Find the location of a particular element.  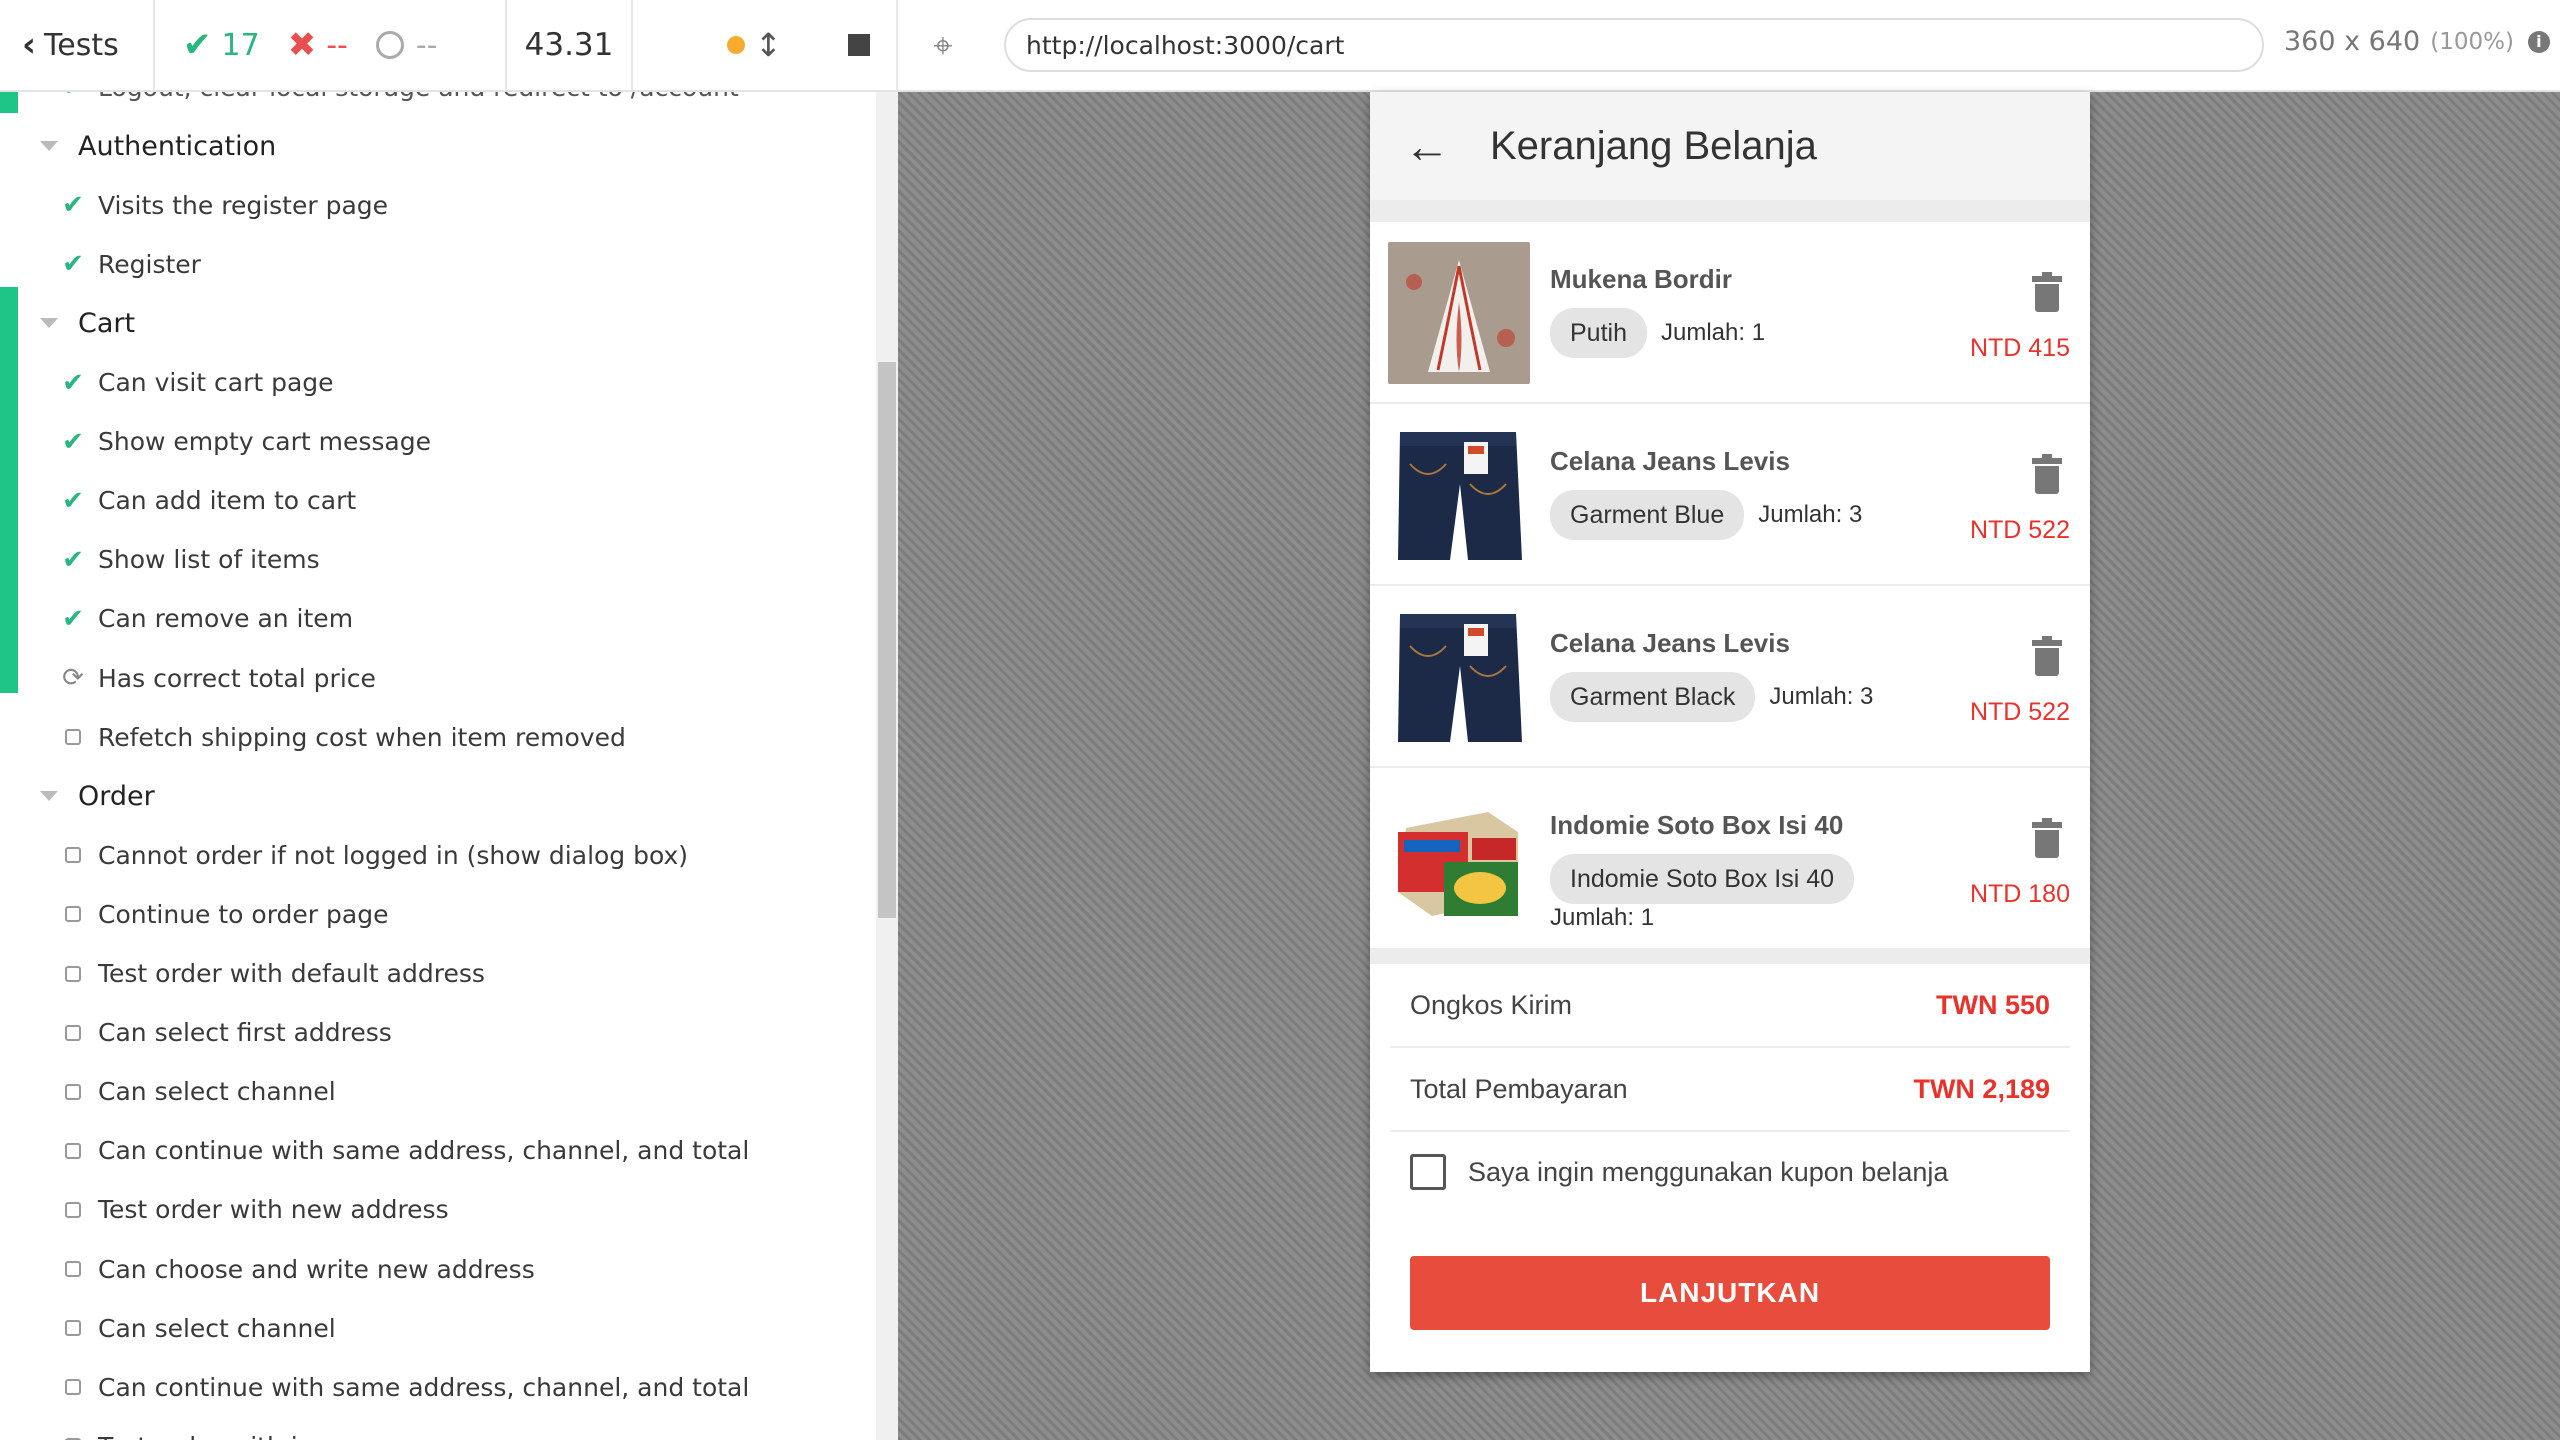

continue-button: LANJUTKAN is located at coordinates (1730, 1293).